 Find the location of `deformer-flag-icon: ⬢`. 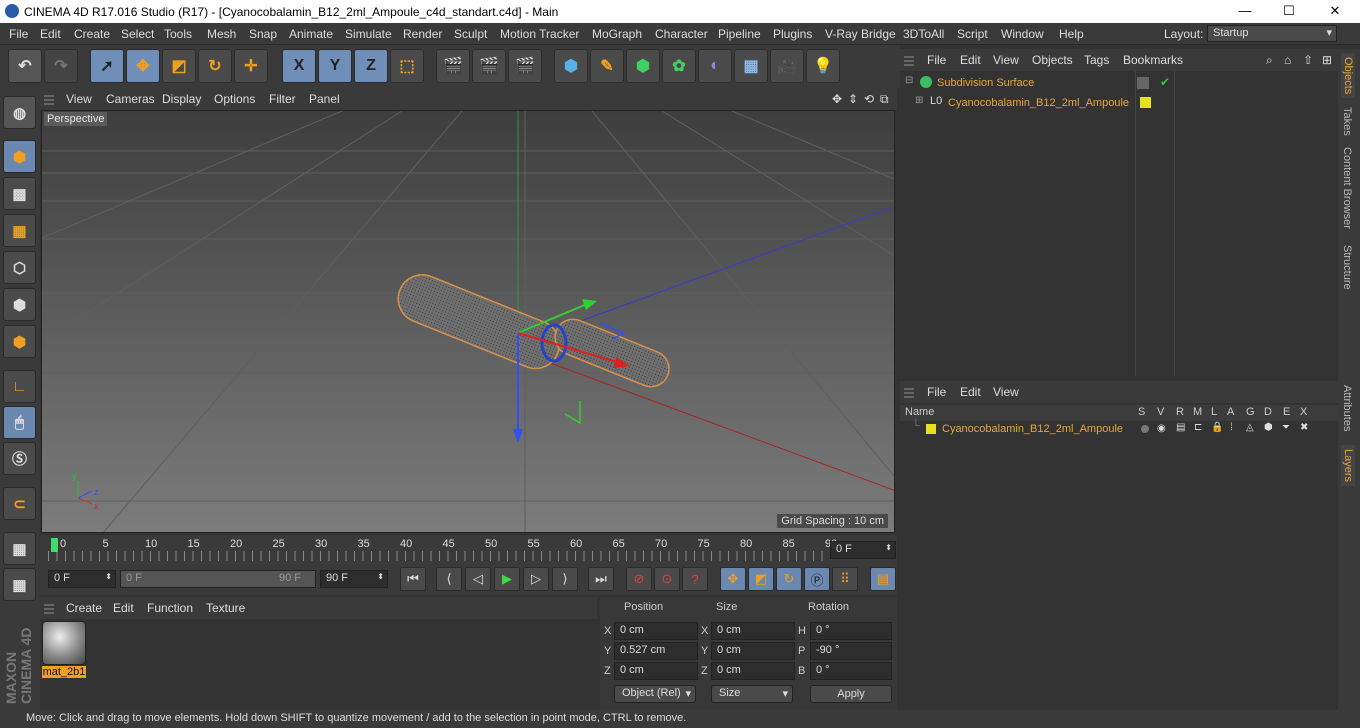

deformer-flag-icon: ⬢ is located at coordinates (1268, 427).